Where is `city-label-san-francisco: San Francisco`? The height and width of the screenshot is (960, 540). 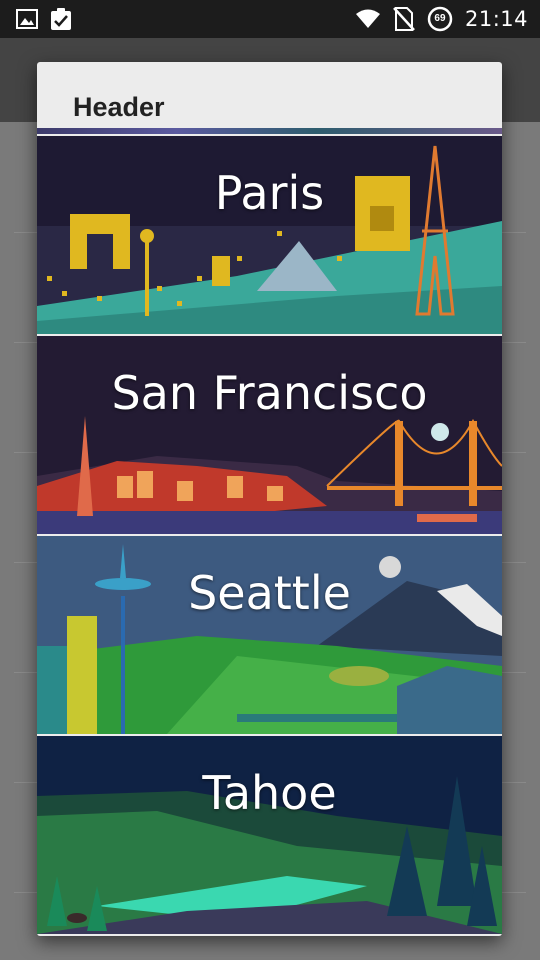 city-label-san-francisco: San Francisco is located at coordinates (269, 393).